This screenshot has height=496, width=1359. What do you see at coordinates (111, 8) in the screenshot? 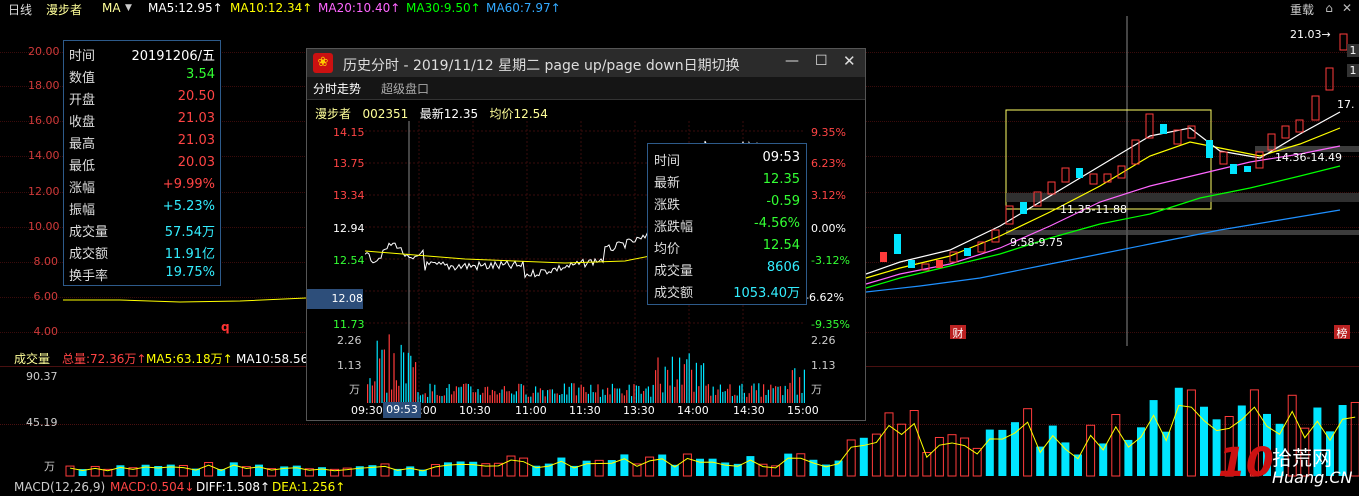
I see `indicator-select: MA` at bounding box center [111, 8].